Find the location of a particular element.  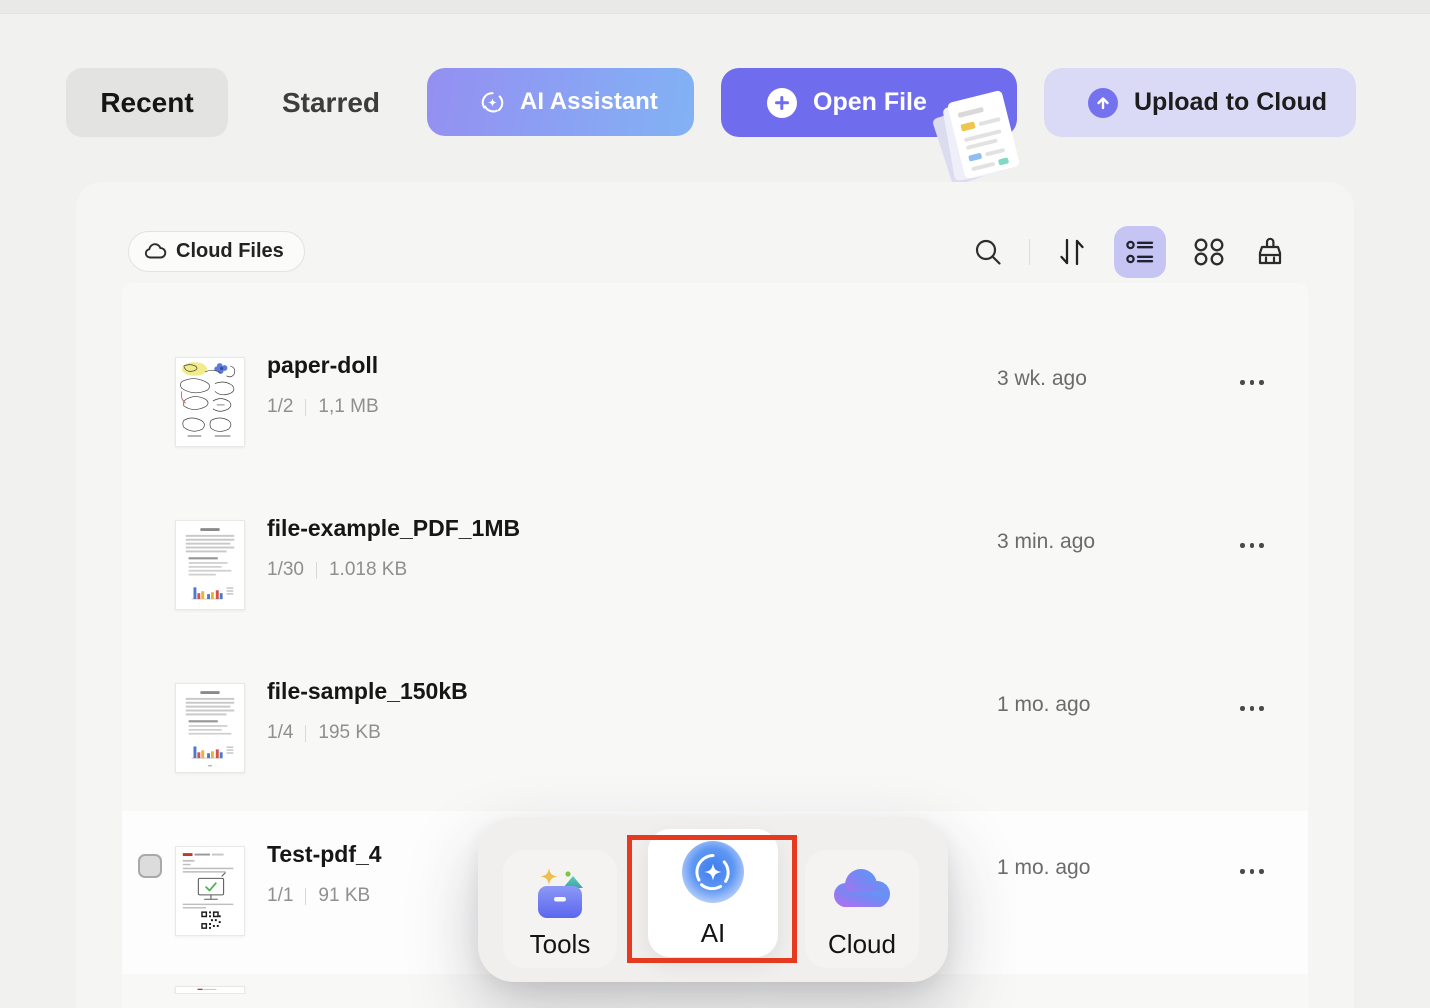

file-meta: 1/4 195 KB is located at coordinates (324, 733).